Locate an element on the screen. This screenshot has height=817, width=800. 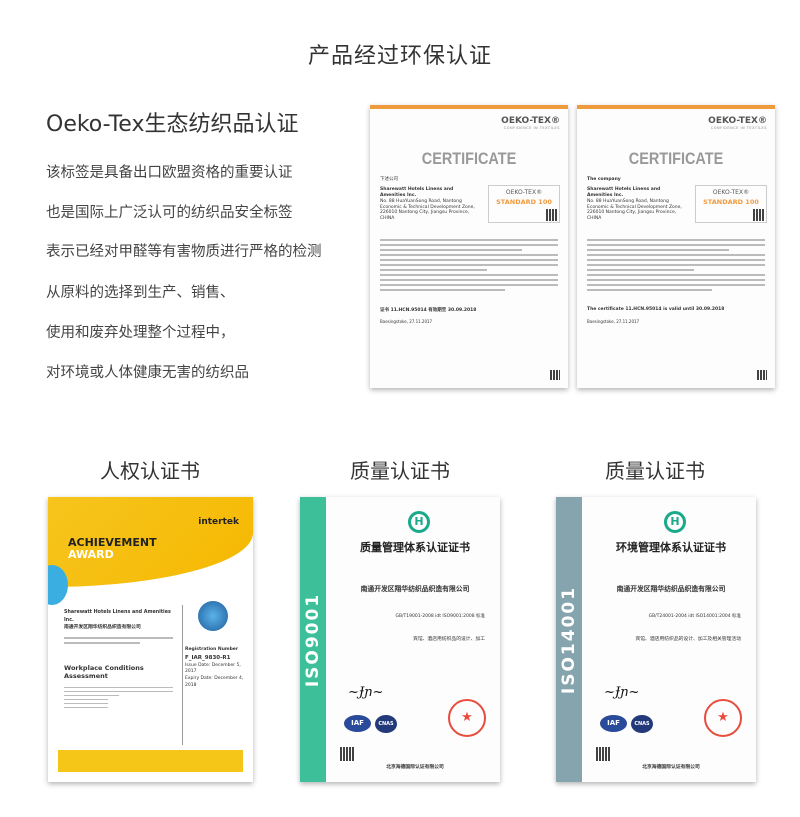
expiry-date: Expiry Date: December 4, 2018 is located at coordinates (214, 682).